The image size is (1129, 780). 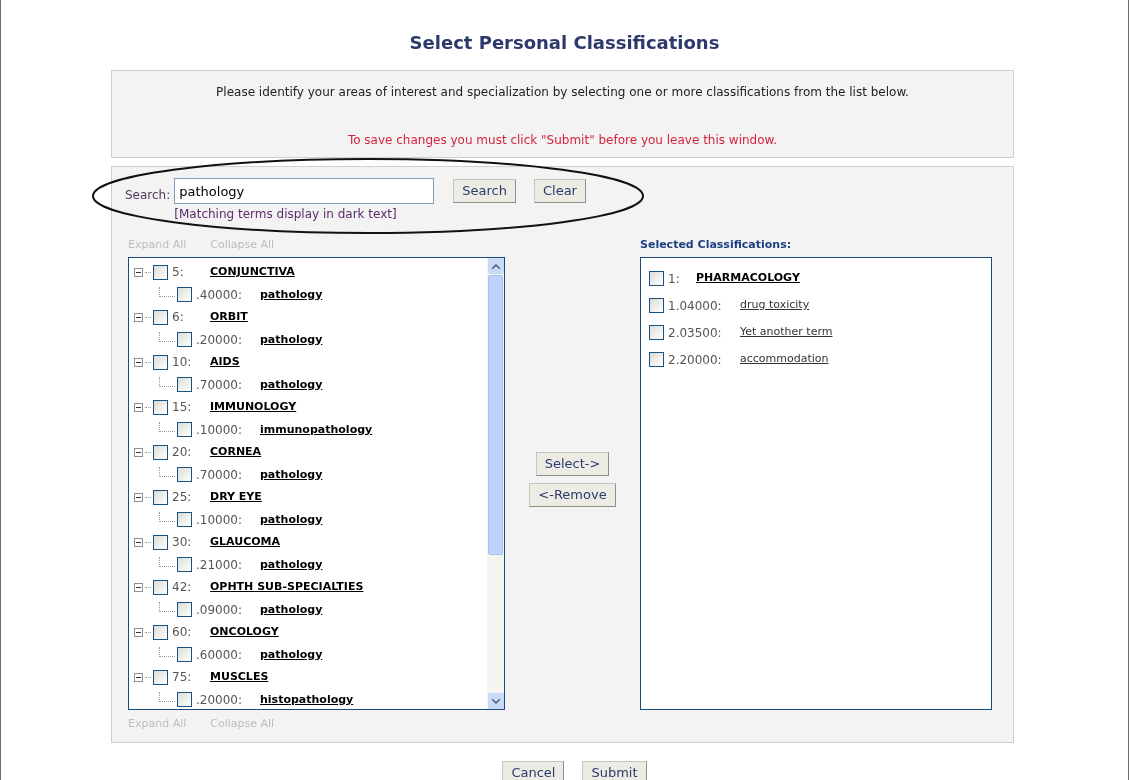 I want to click on classification-code: 2.20000:, so click(x=695, y=360).